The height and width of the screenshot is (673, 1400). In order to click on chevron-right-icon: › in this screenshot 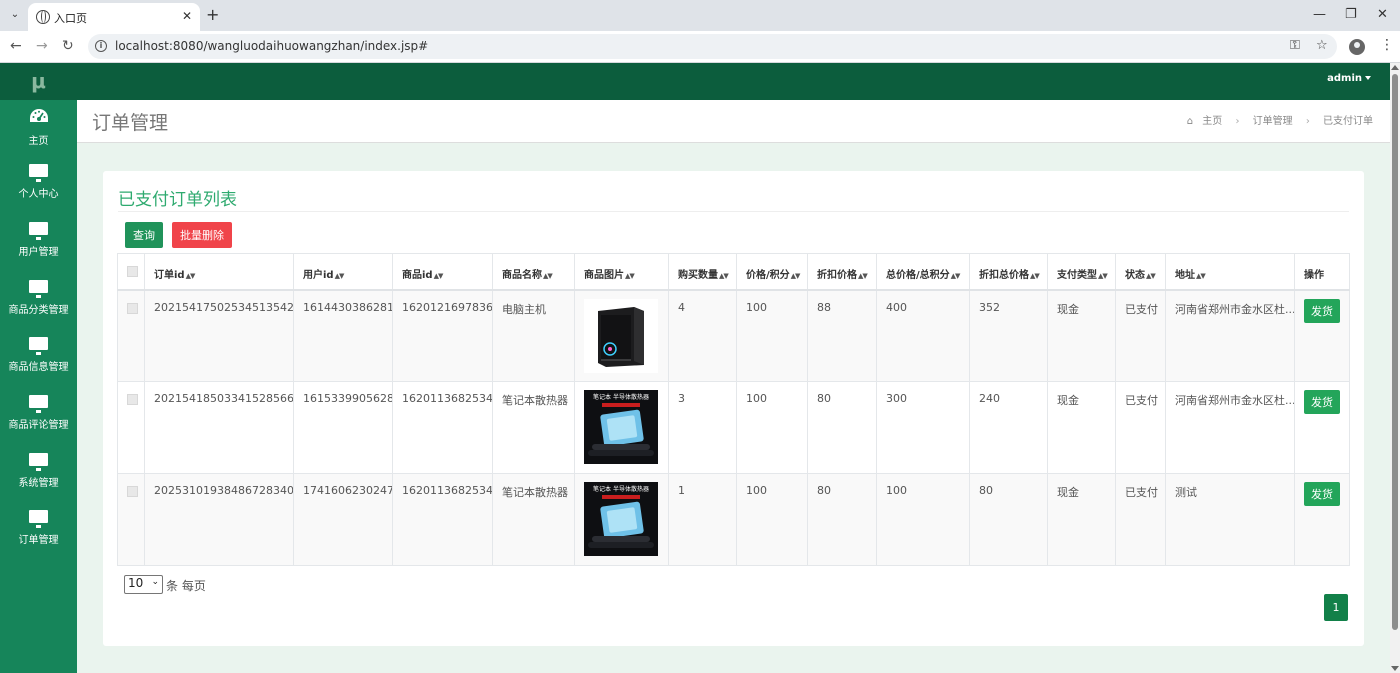, I will do `click(1237, 121)`.